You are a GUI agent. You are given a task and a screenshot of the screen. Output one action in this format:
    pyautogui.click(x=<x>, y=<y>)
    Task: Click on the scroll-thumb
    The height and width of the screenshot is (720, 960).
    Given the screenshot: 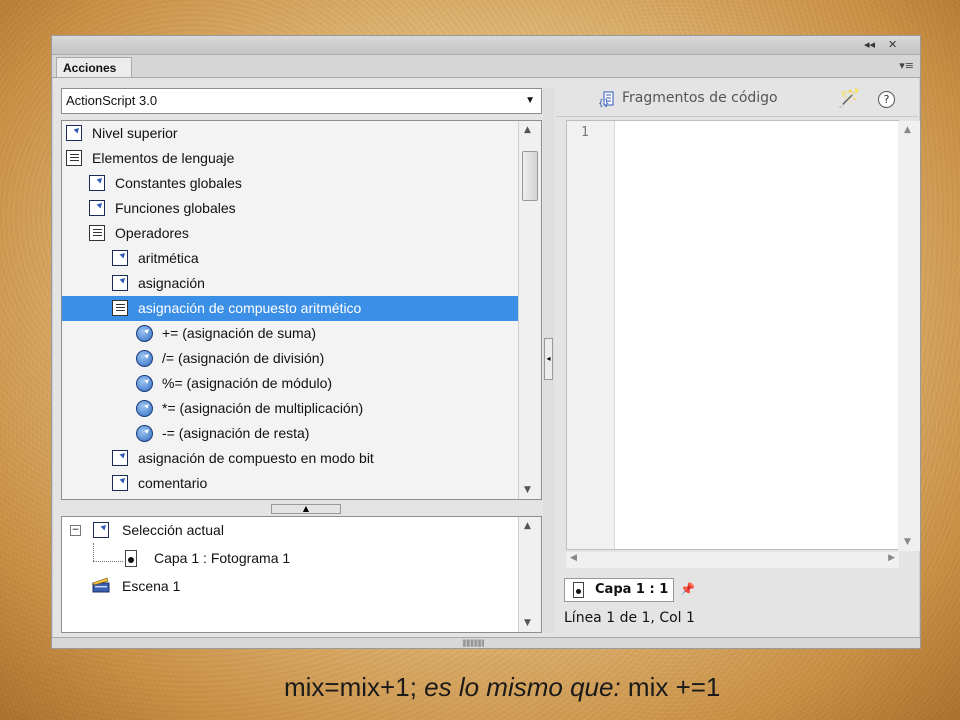 What is the action you would take?
    pyautogui.click(x=530, y=176)
    